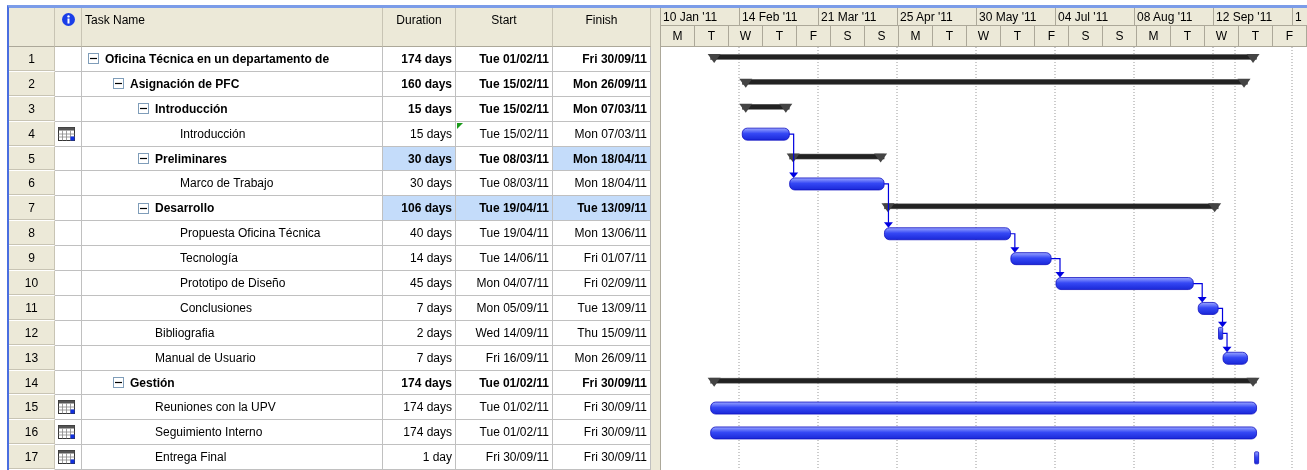  I want to click on timescale-label: 08 Aug '11, so click(1174, 17).